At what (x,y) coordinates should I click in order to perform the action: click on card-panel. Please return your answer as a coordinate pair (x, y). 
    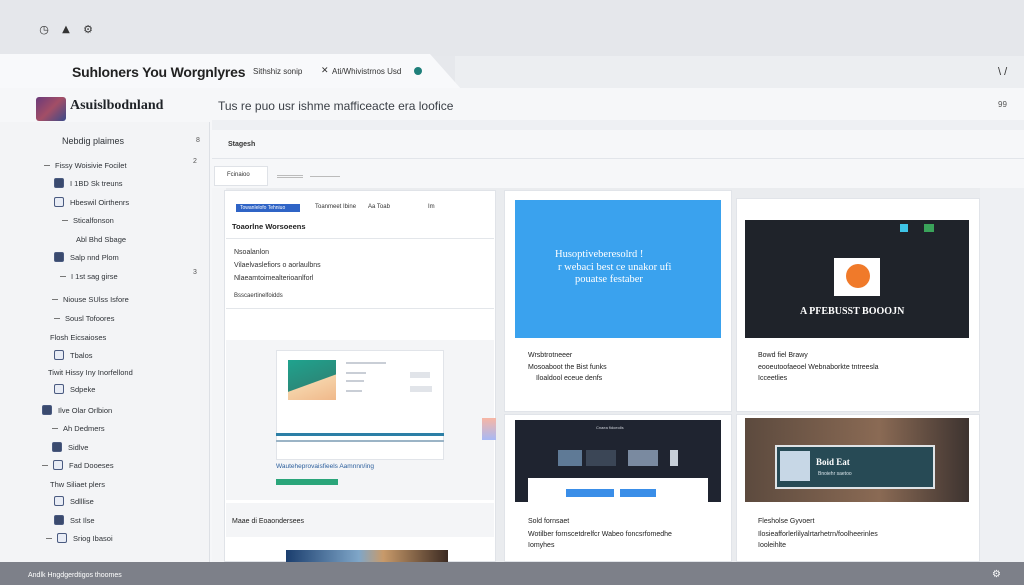
    Looking at the image, I should click on (618, 490).